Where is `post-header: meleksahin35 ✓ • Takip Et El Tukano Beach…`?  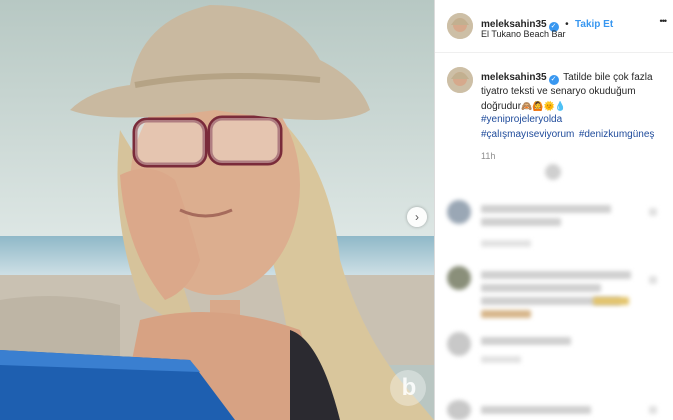 post-header: meleksahin35 ✓ • Takip Et El Tukano Beach… is located at coordinates (554, 26).